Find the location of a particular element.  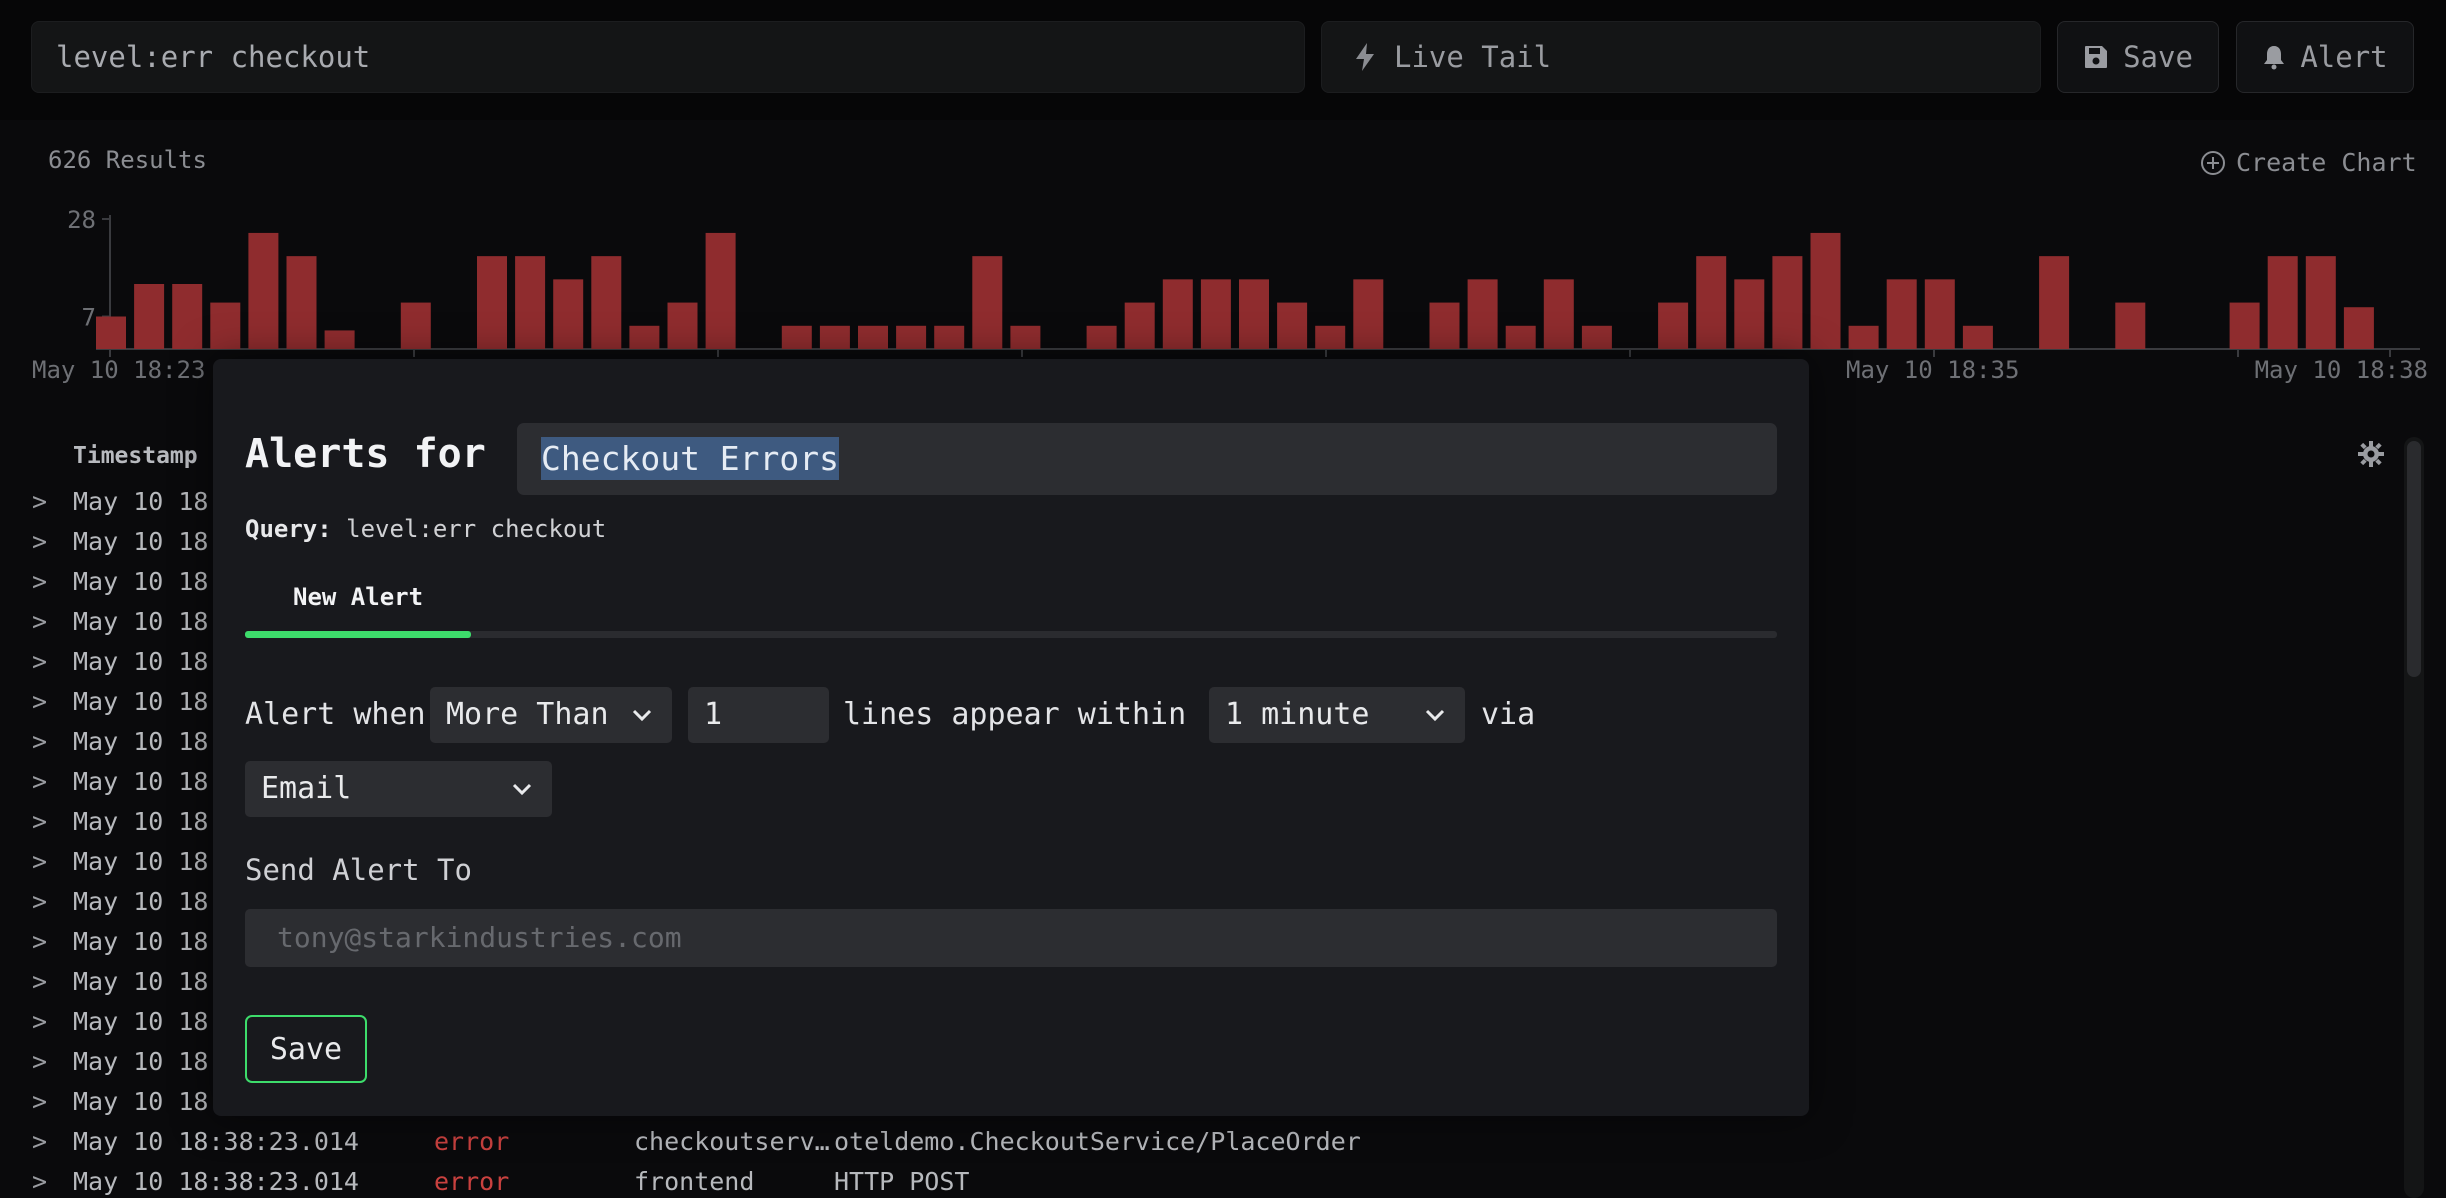

search-query-input: level:err checkout is located at coordinates (668, 57).